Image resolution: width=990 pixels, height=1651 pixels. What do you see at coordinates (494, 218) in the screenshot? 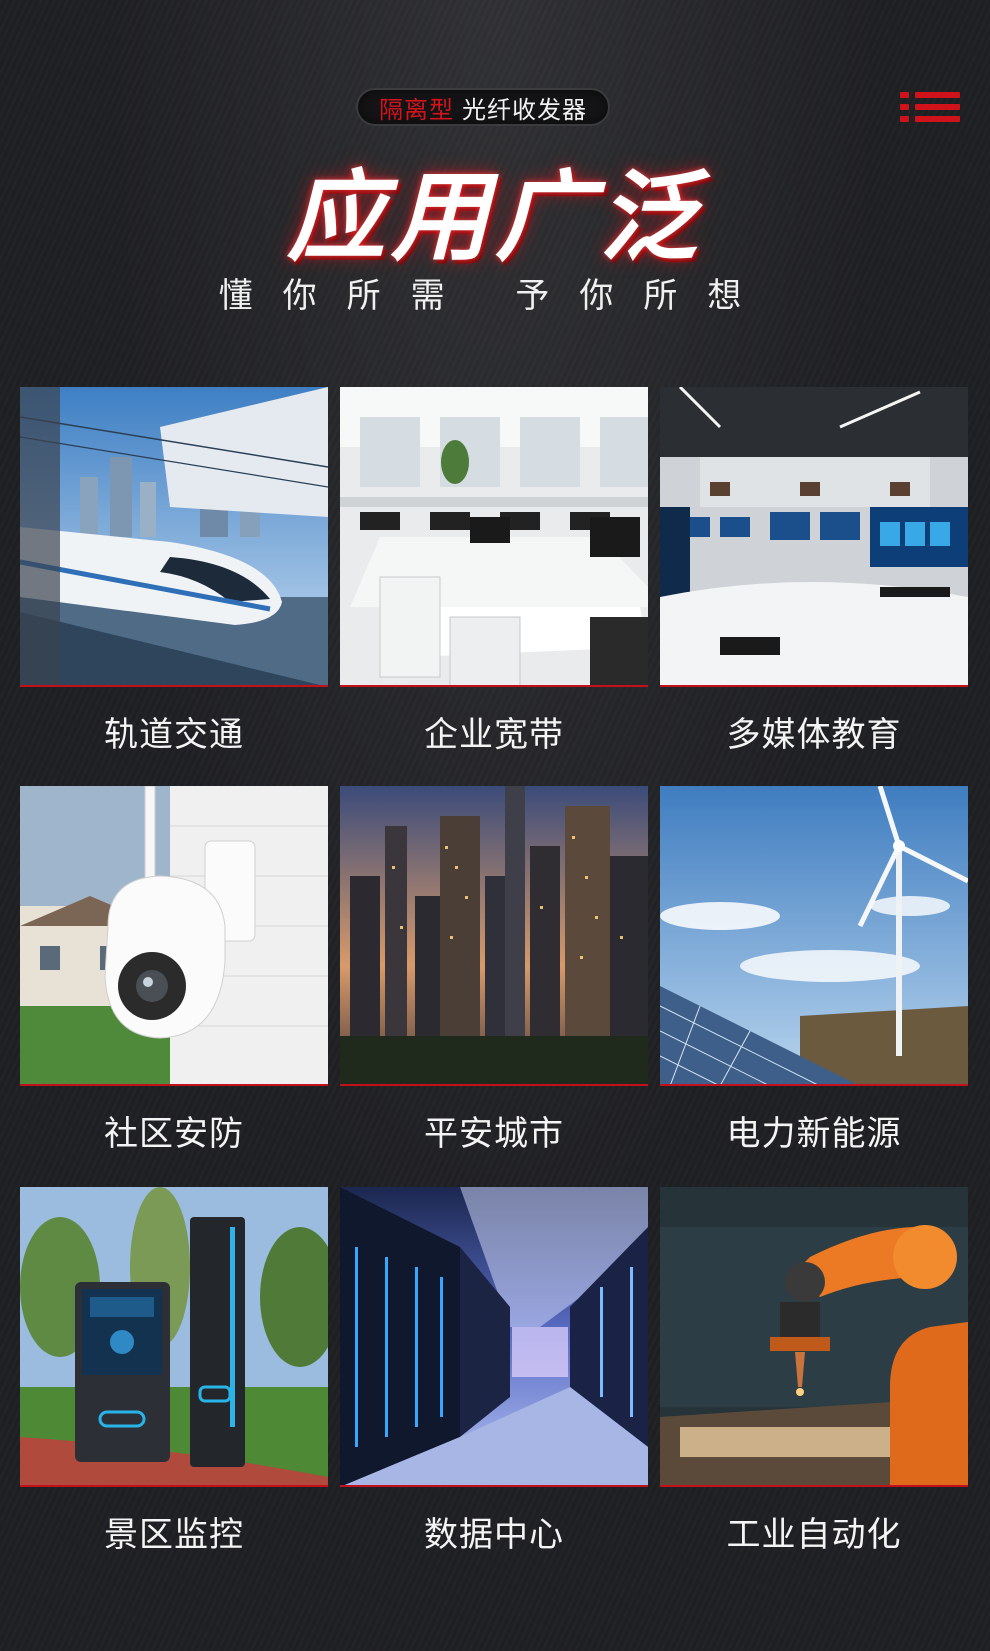
I see `page-title: 应用广泛` at bounding box center [494, 218].